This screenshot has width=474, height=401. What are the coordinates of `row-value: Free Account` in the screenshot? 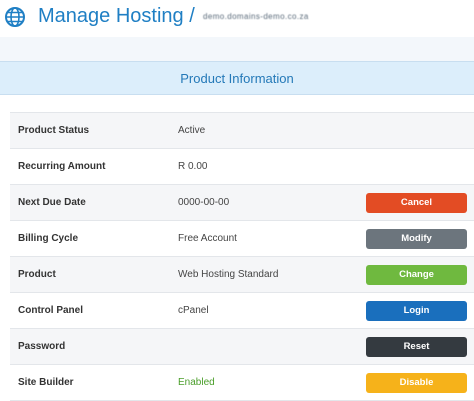 It's located at (207, 238).